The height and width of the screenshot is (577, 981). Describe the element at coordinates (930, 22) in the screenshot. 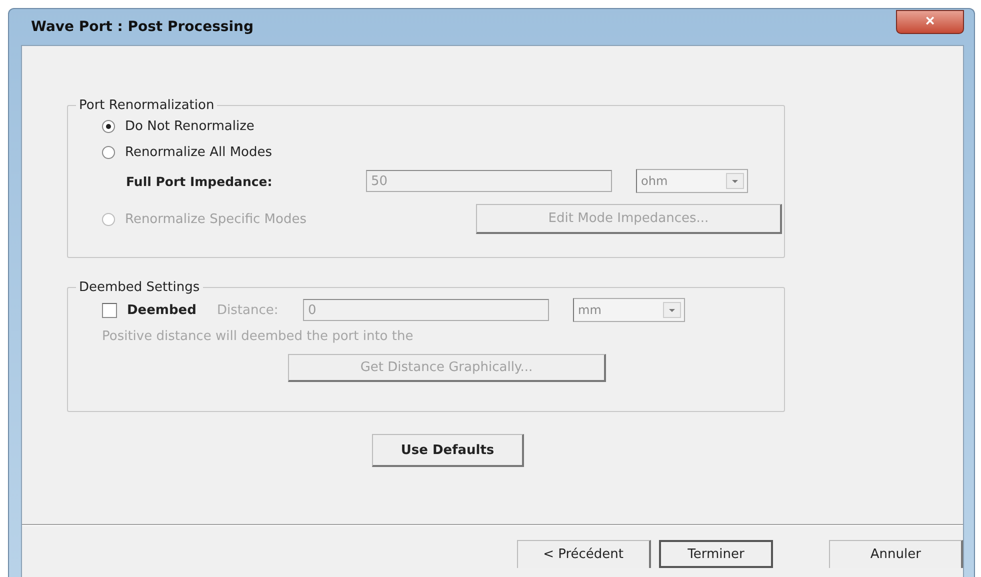

I see `close-button: ×` at that location.